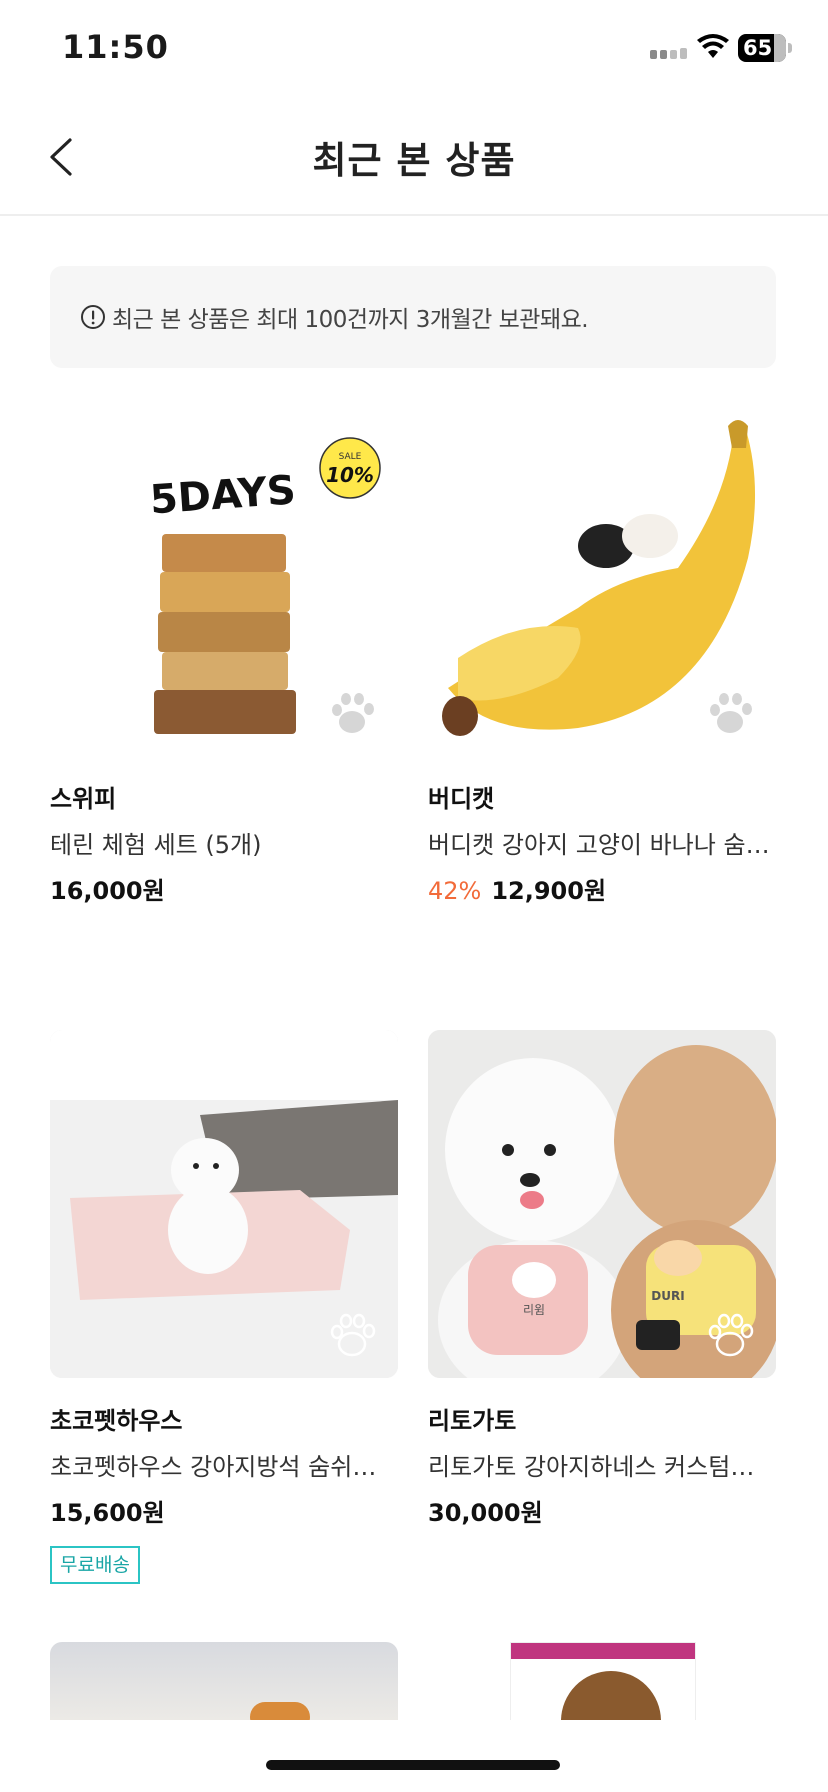 The width and height of the screenshot is (828, 1792). Describe the element at coordinates (762, 48) in the screenshot. I see `battery-icon: 65` at that location.